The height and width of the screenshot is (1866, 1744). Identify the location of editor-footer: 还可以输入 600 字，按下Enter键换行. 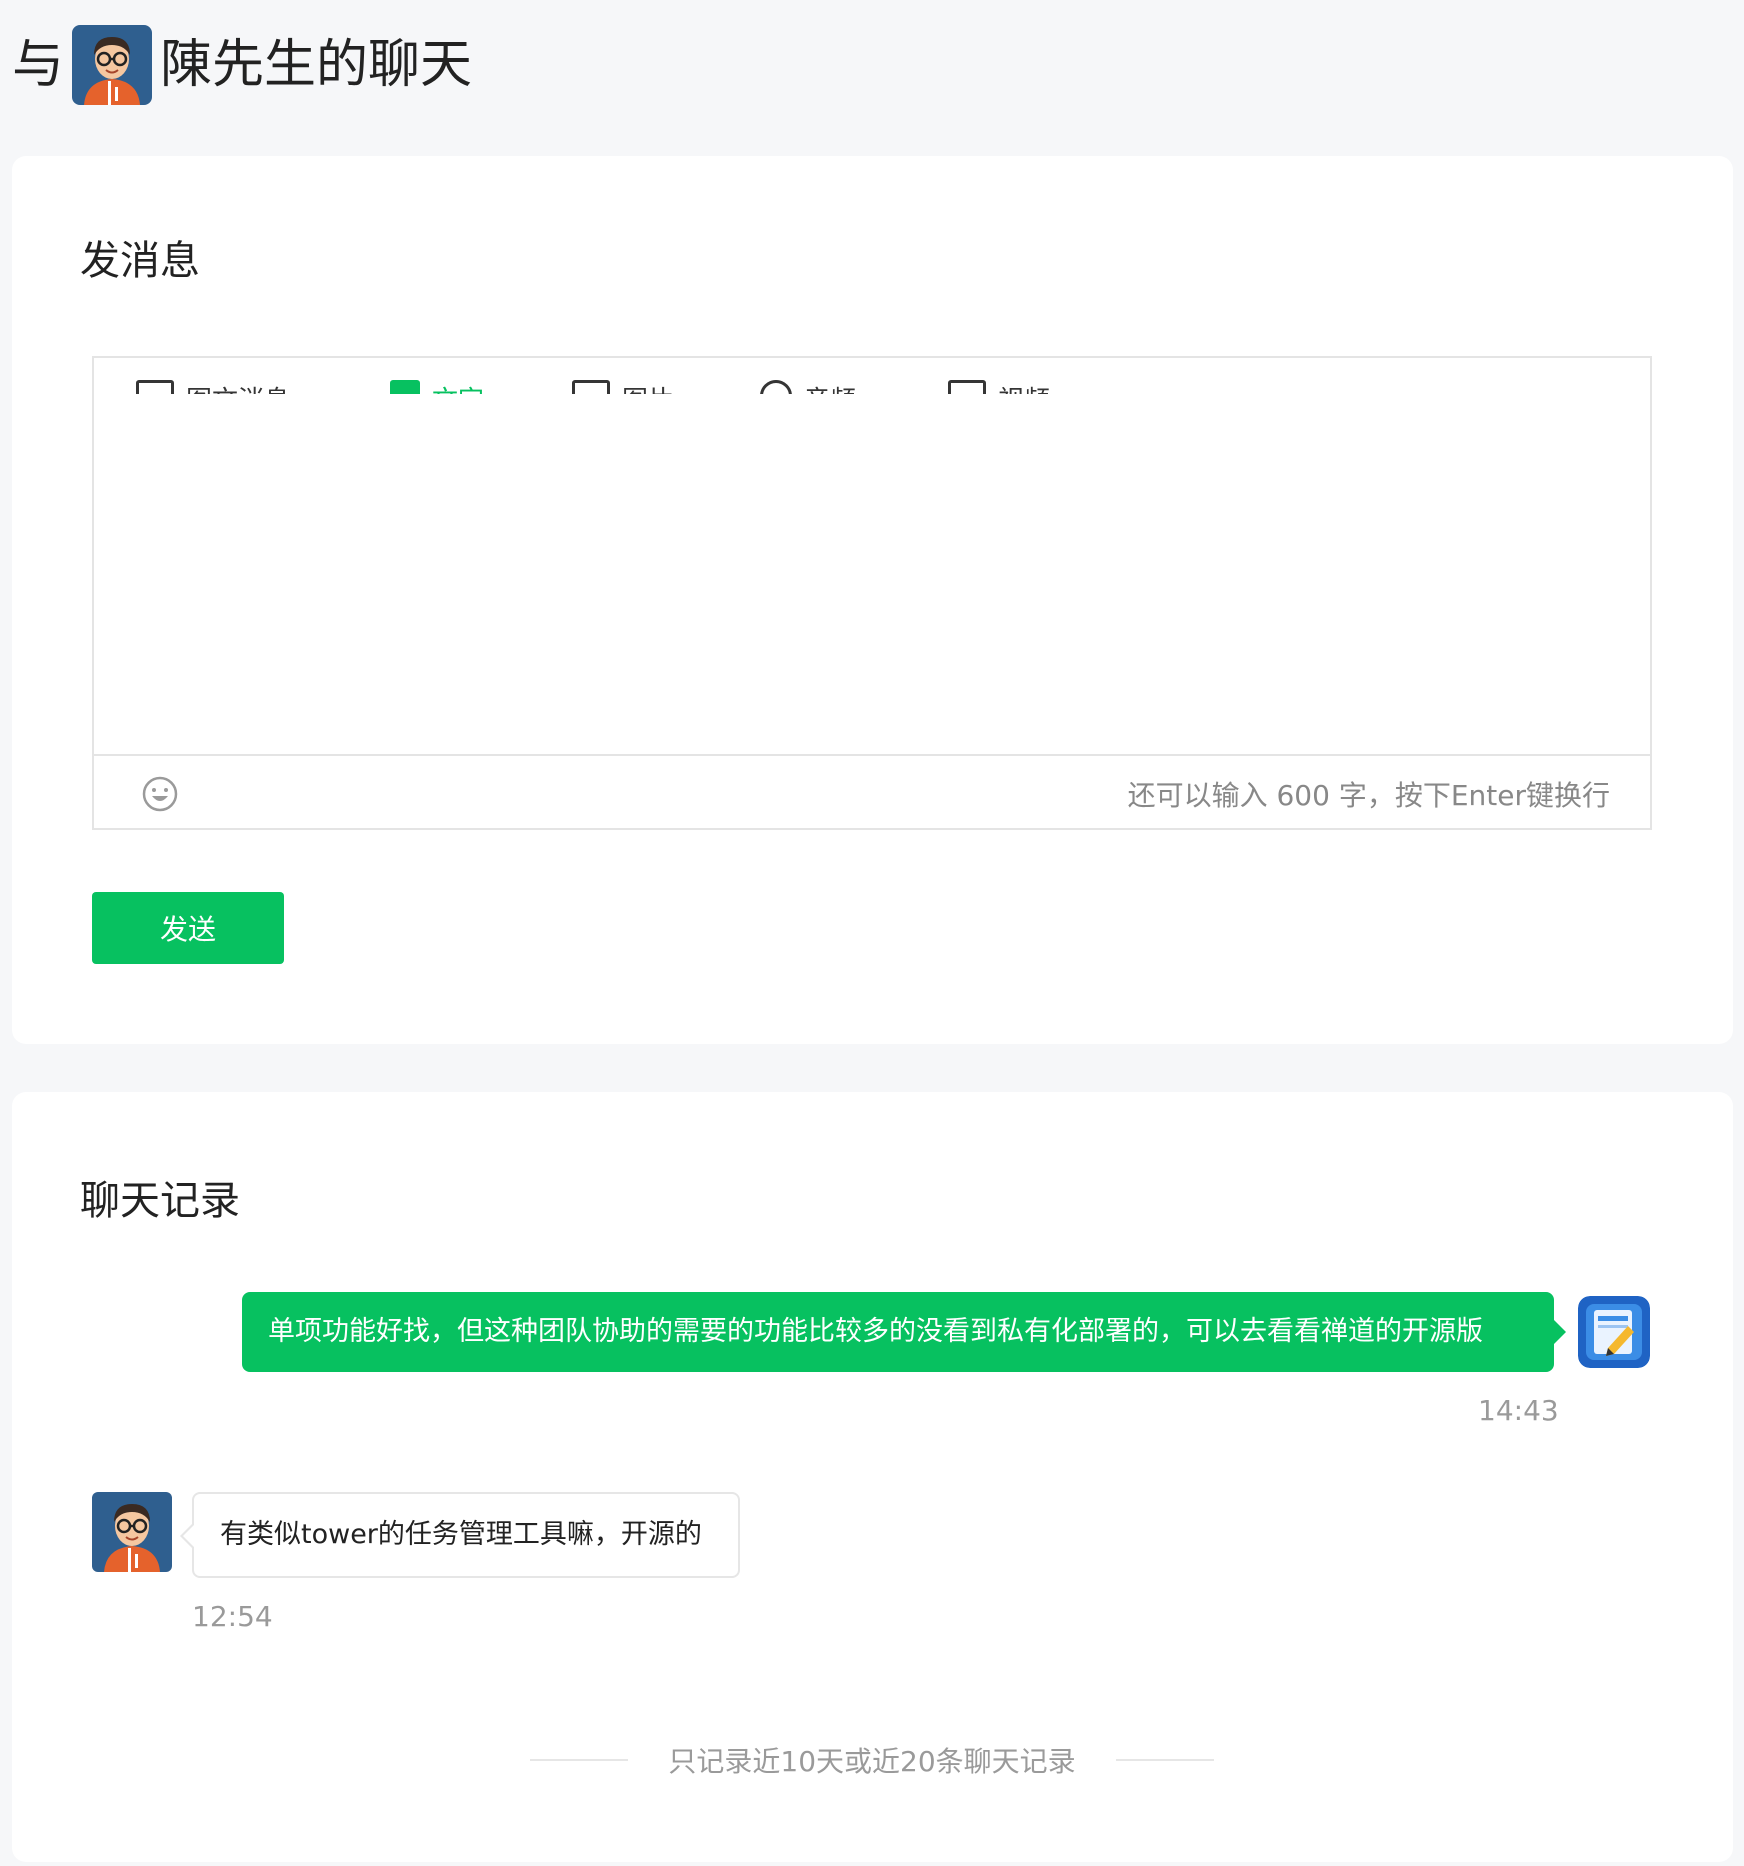
(872, 791).